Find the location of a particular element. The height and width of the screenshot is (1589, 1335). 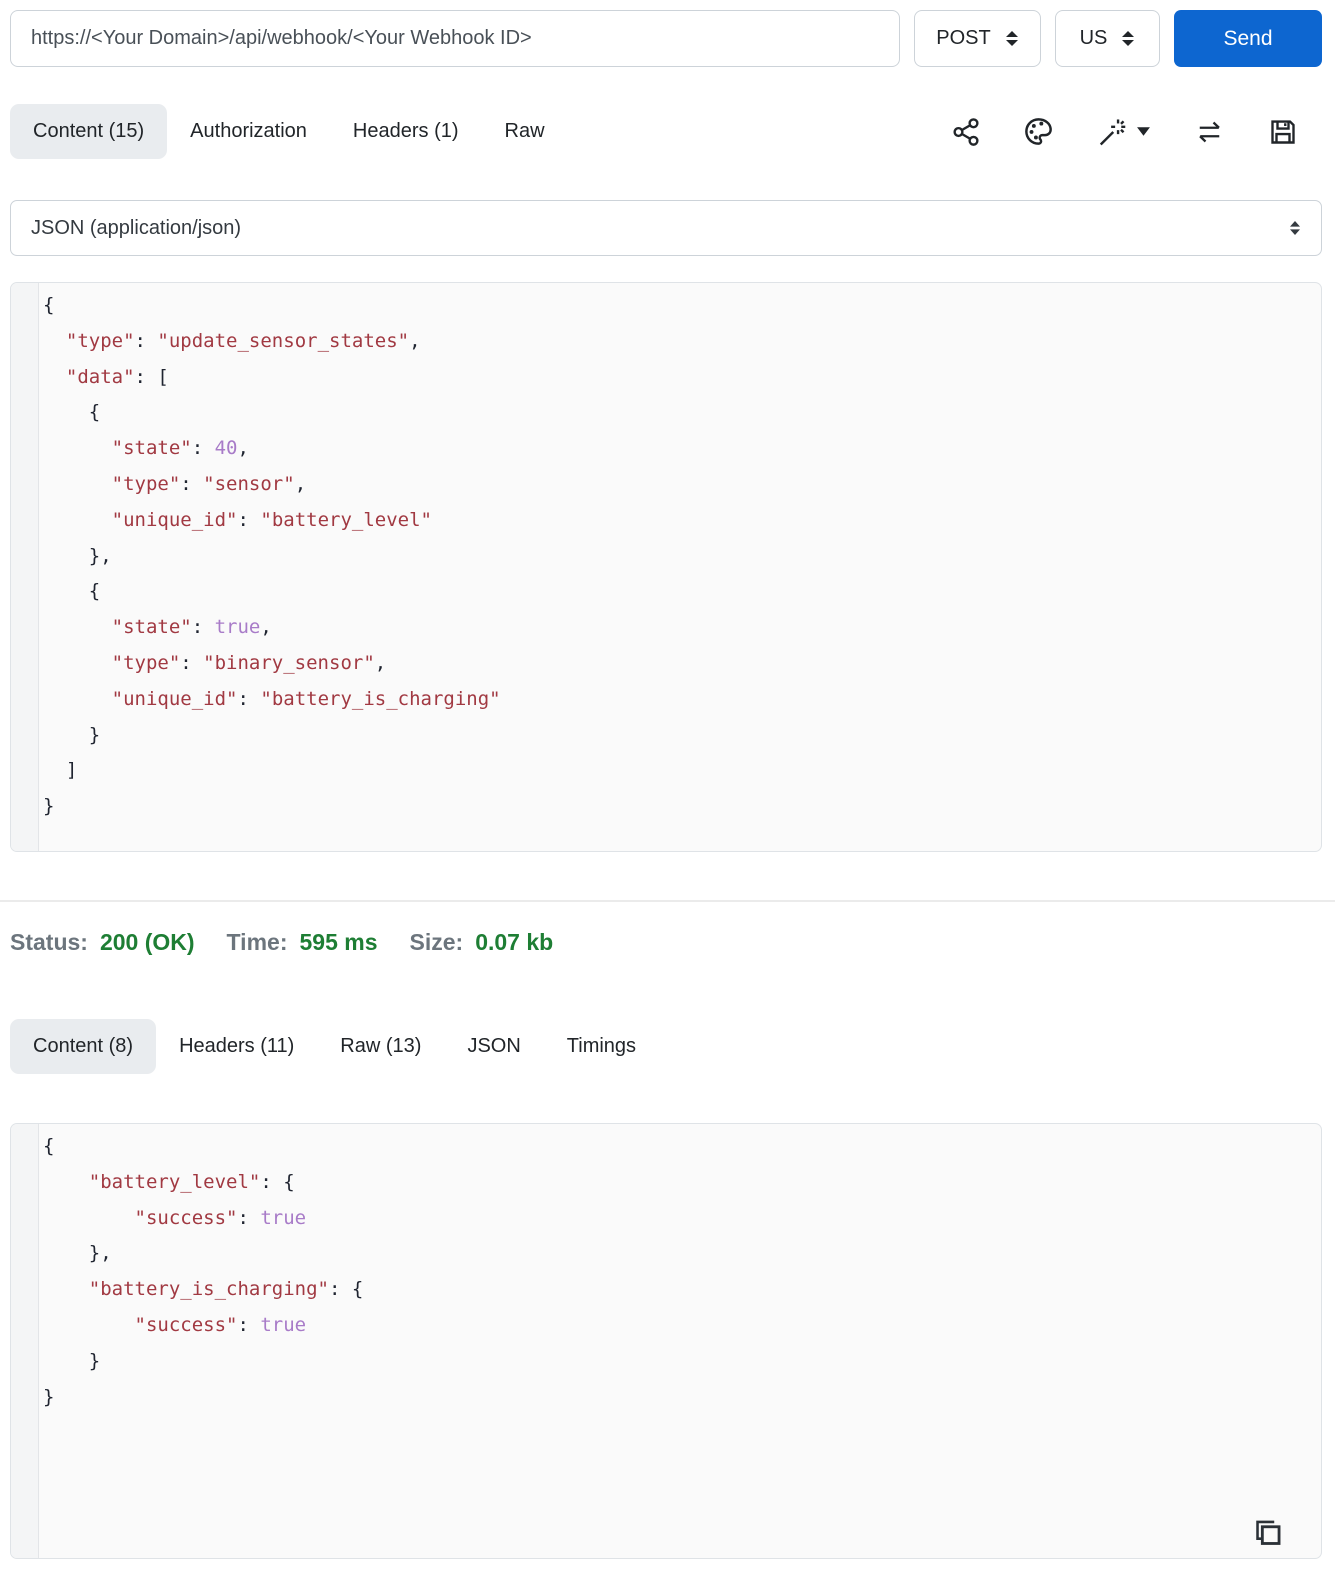

share-icon is located at coordinates (966, 132).